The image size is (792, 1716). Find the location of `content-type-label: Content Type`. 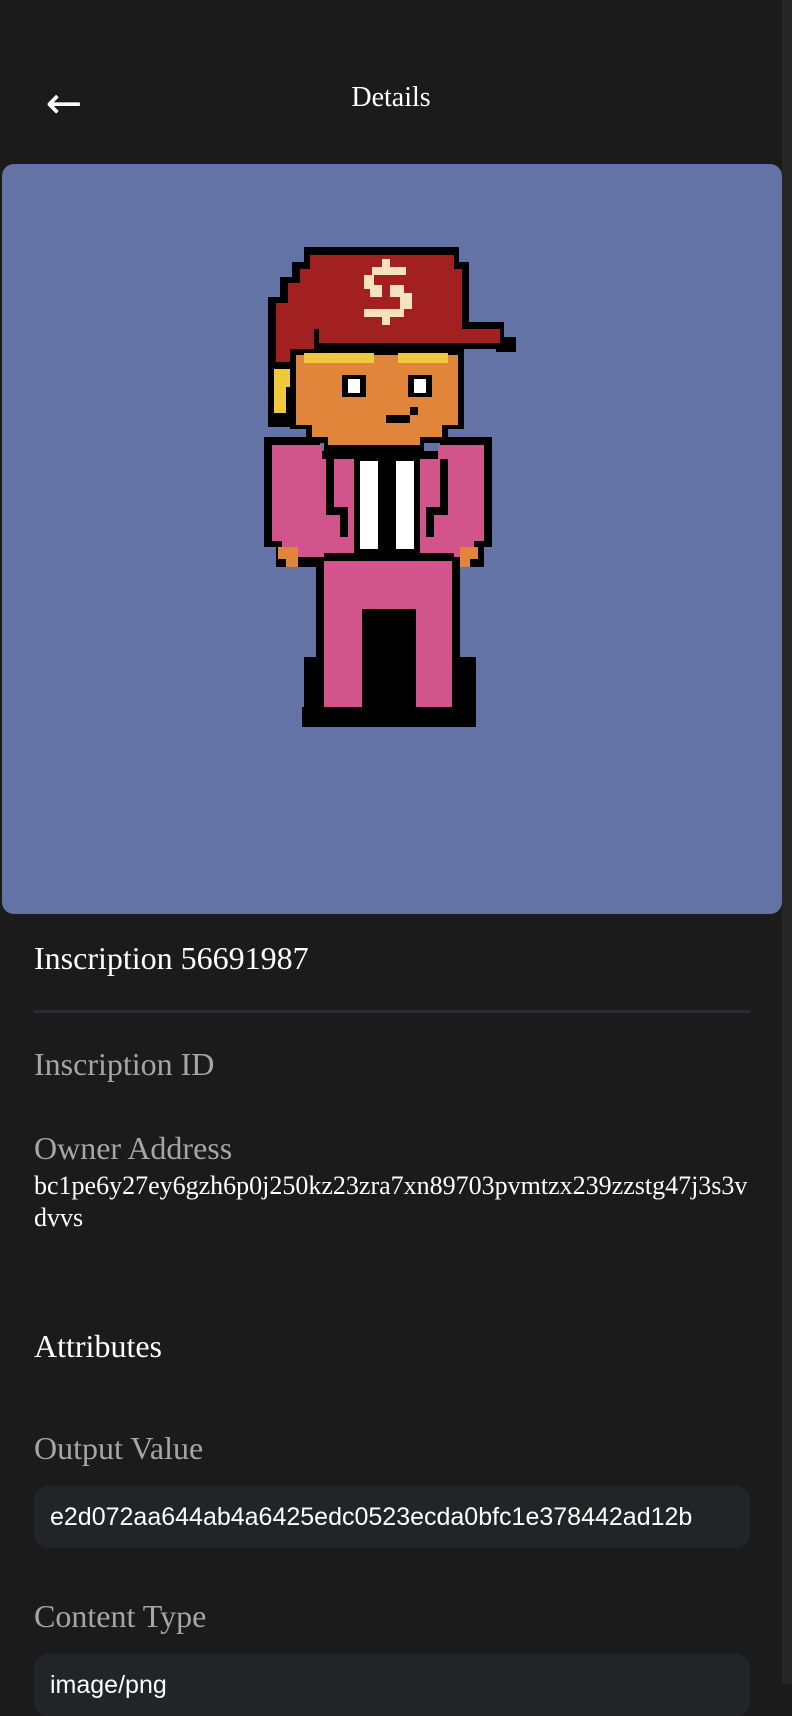

content-type-label: Content Type is located at coordinates (120, 1616).